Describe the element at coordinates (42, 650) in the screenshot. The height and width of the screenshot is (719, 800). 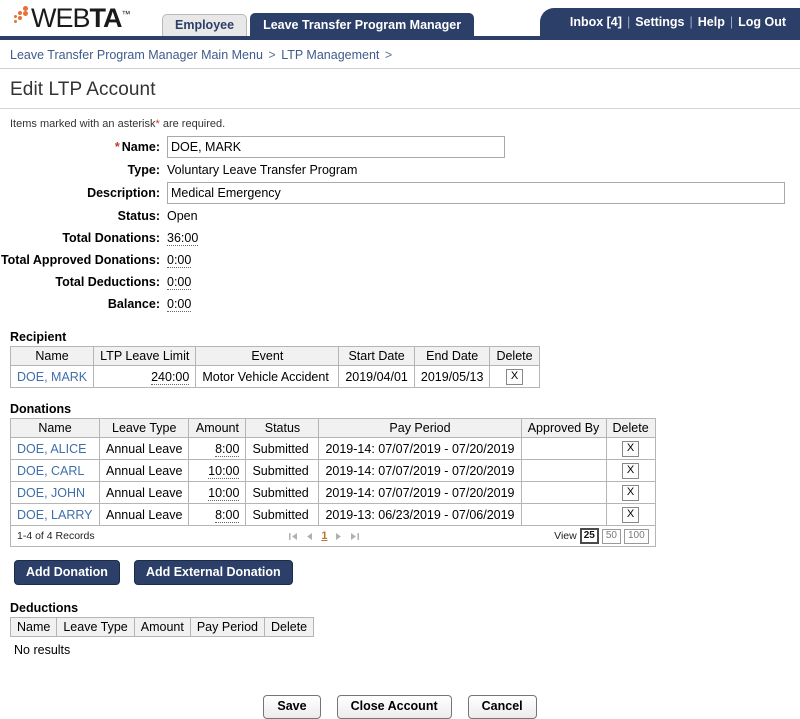
I see `deductions-empty-message: No results` at that location.